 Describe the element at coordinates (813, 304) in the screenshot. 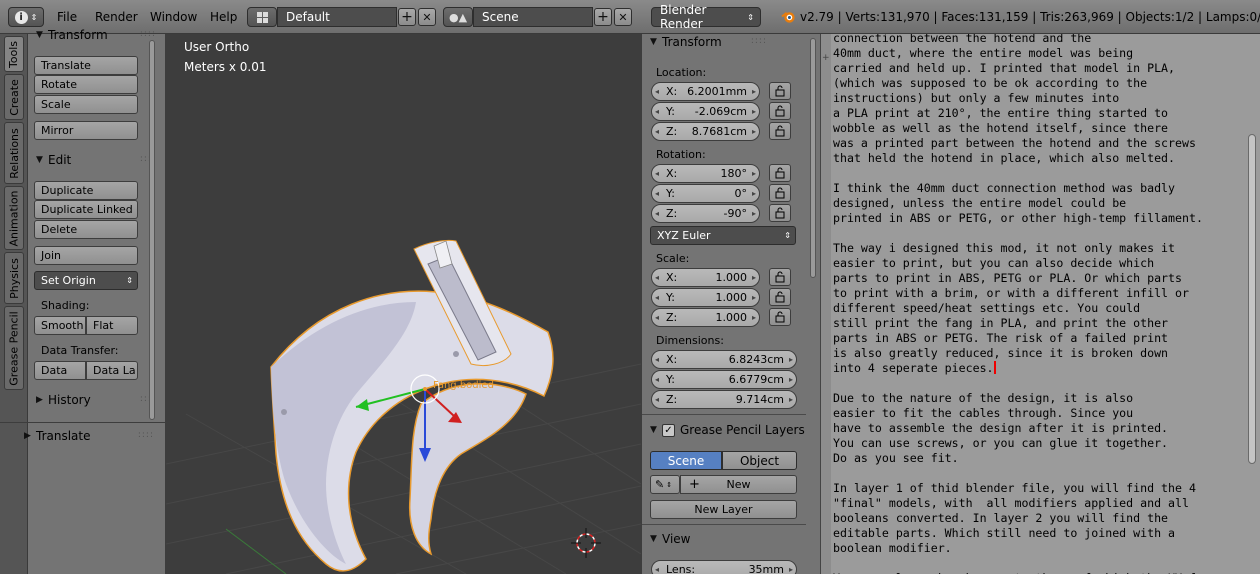

I see `properties-scroll-track` at that location.